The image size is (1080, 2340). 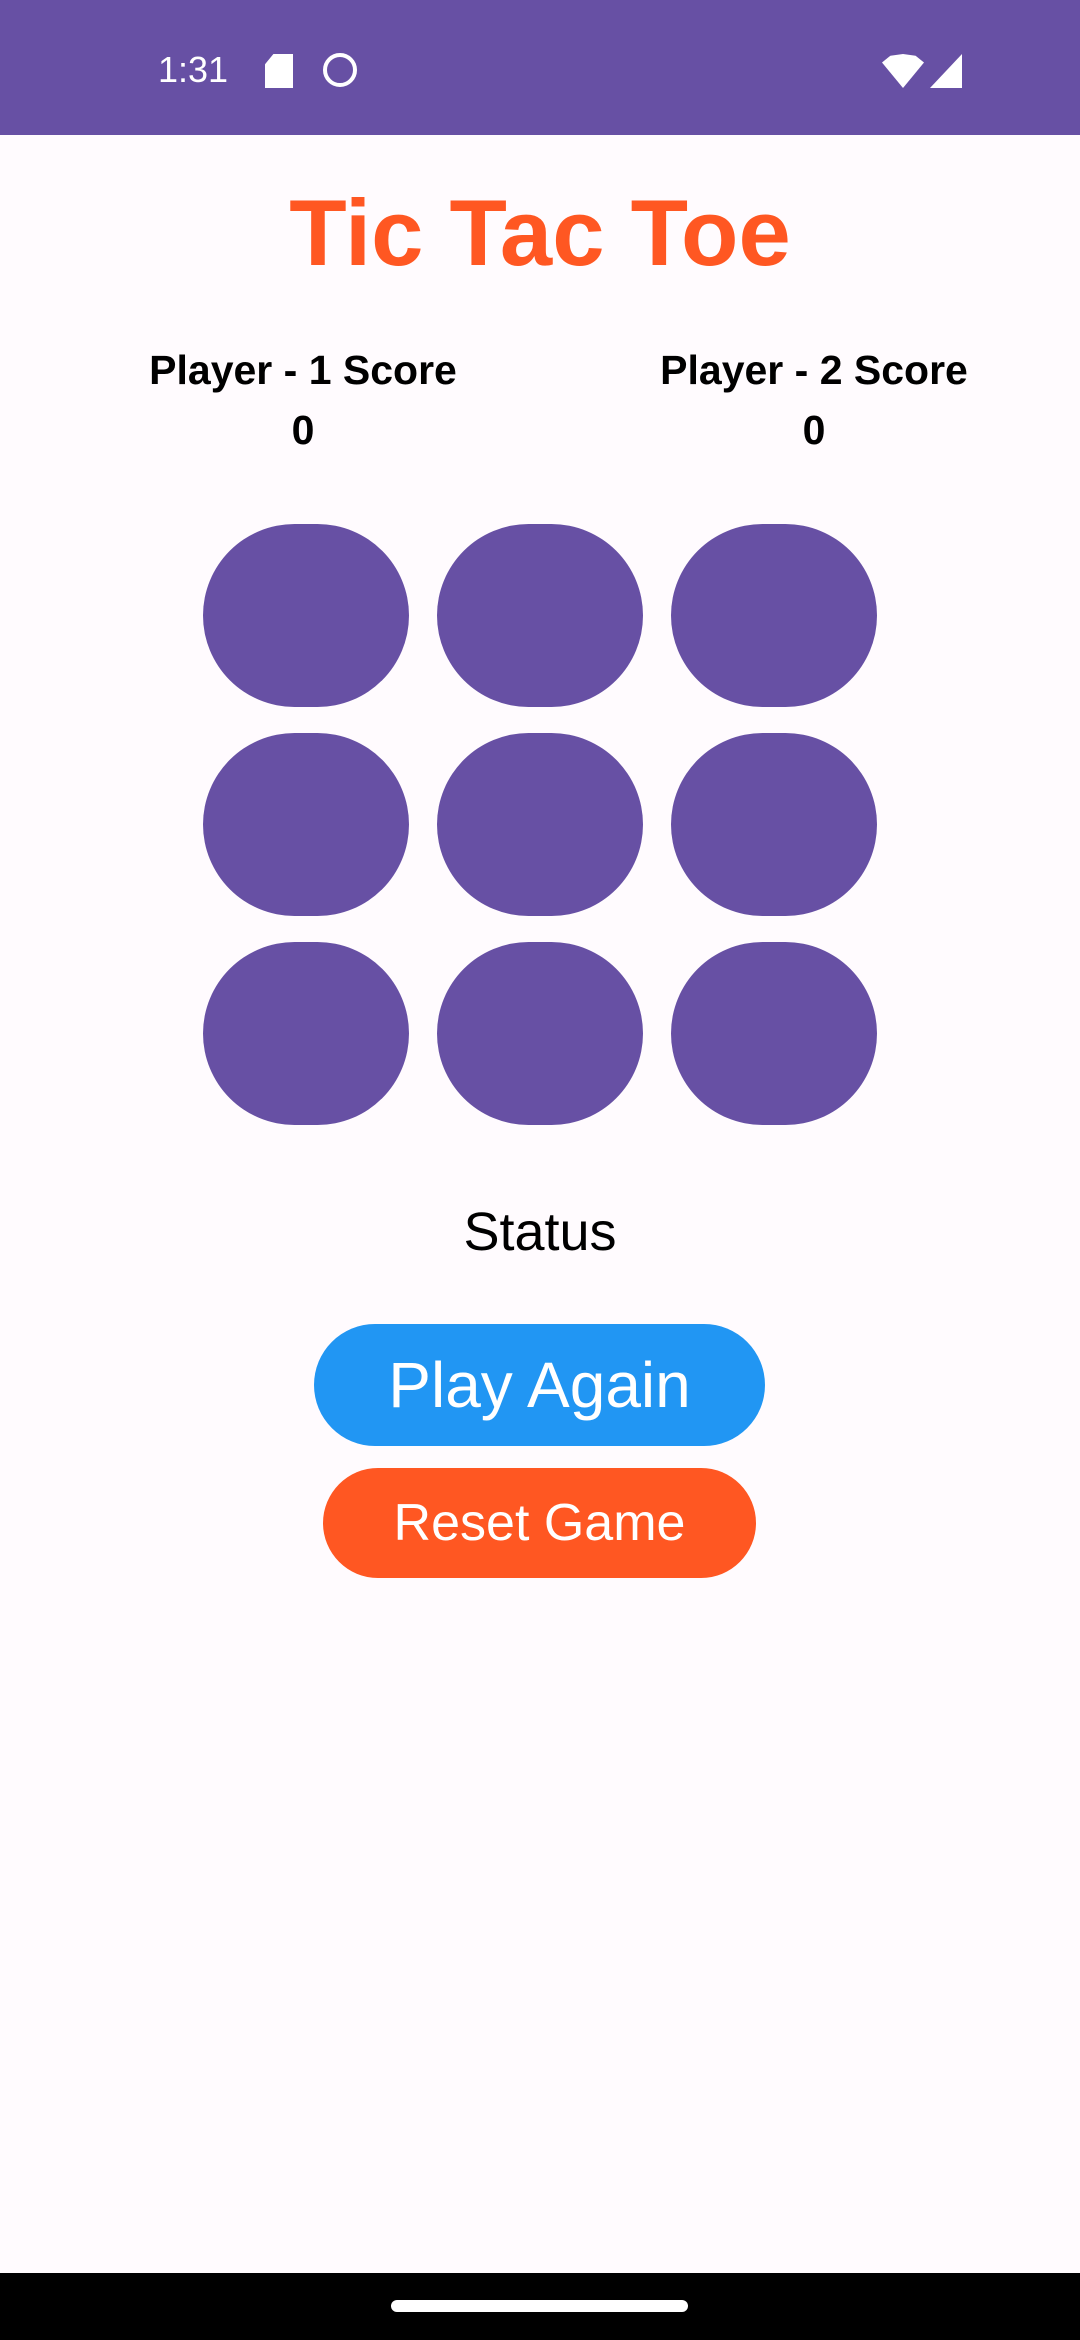 What do you see at coordinates (303, 430) in the screenshot?
I see `player1-score-value: 0` at bounding box center [303, 430].